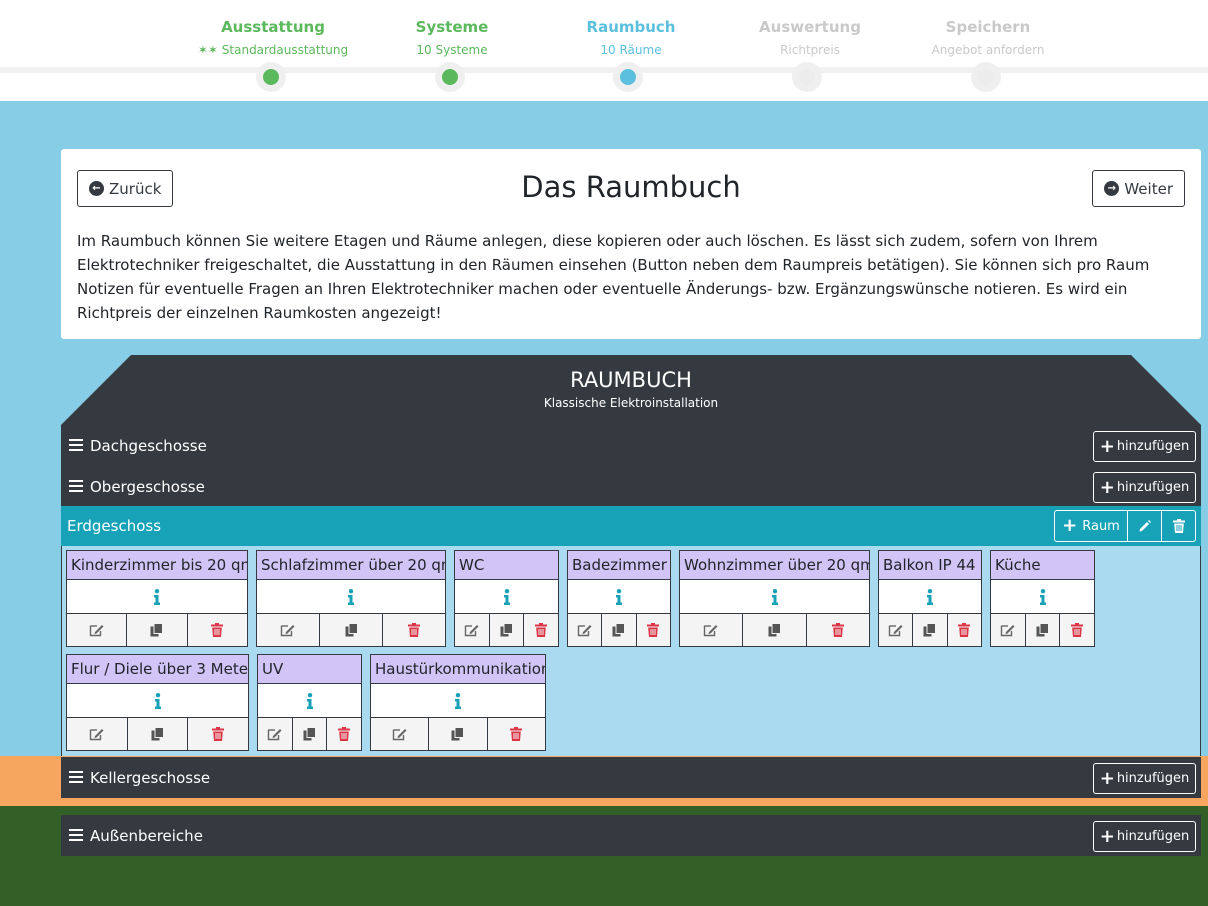 The width and height of the screenshot is (1208, 906). Describe the element at coordinates (628, 77) in the screenshot. I see `step-dot-active` at that location.